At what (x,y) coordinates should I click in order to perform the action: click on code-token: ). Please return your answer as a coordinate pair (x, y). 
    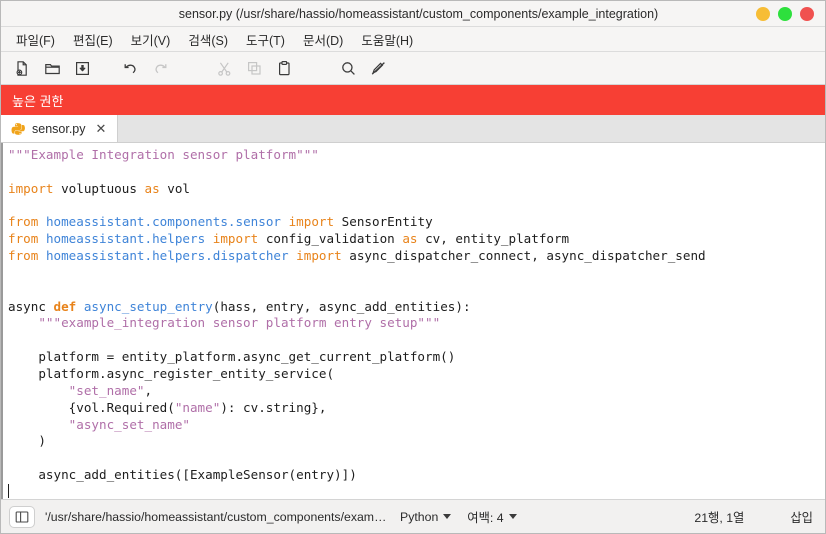
    Looking at the image, I should click on (27, 441).